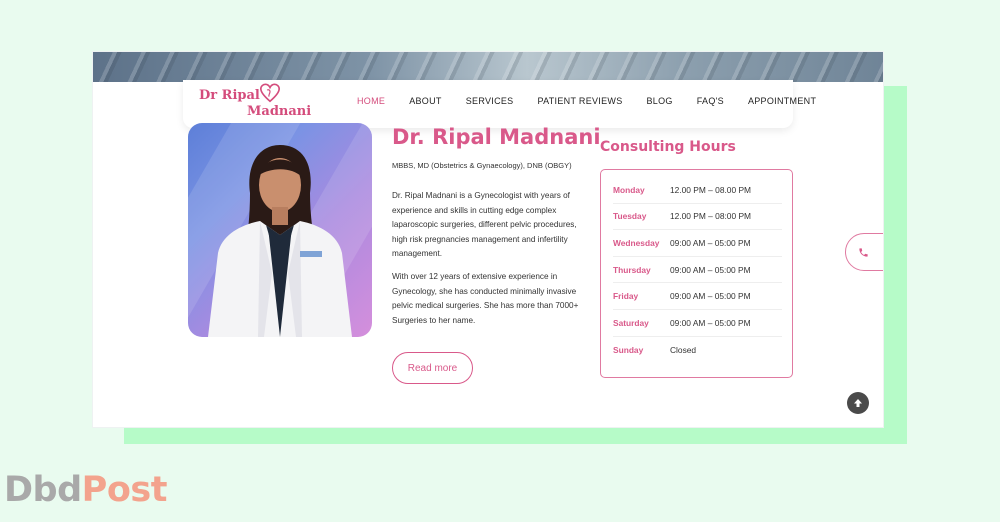  I want to click on hours-time: 12.00 PM – 08:00 PM, so click(711, 216).